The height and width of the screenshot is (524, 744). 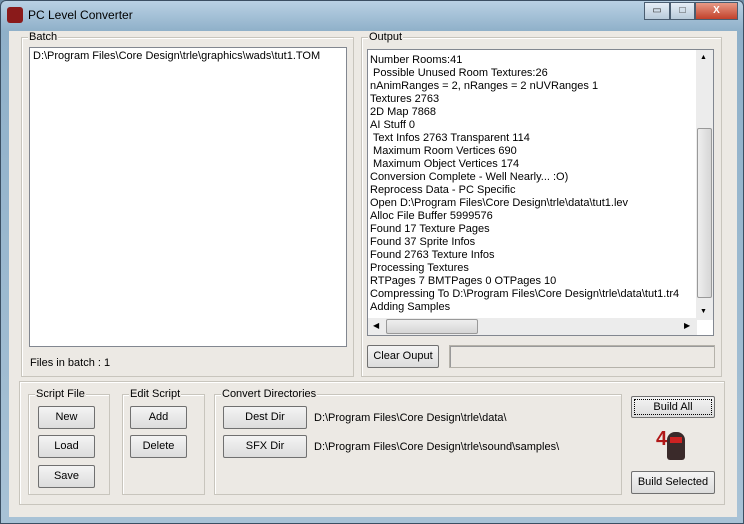 What do you see at coordinates (65, 363) in the screenshot?
I see `files-label: Files in batch :` at bounding box center [65, 363].